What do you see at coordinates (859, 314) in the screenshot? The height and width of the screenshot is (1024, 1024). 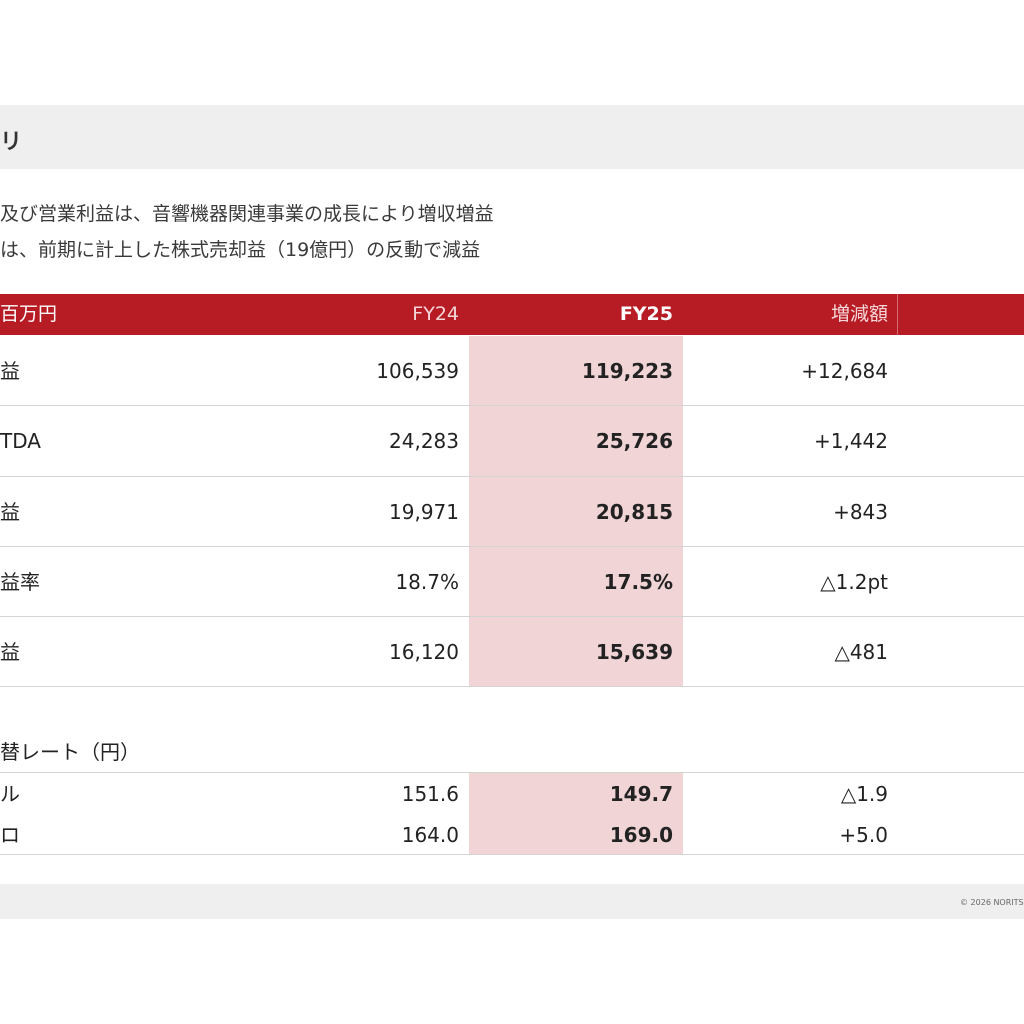 I see `header-diff: 増減額` at bounding box center [859, 314].